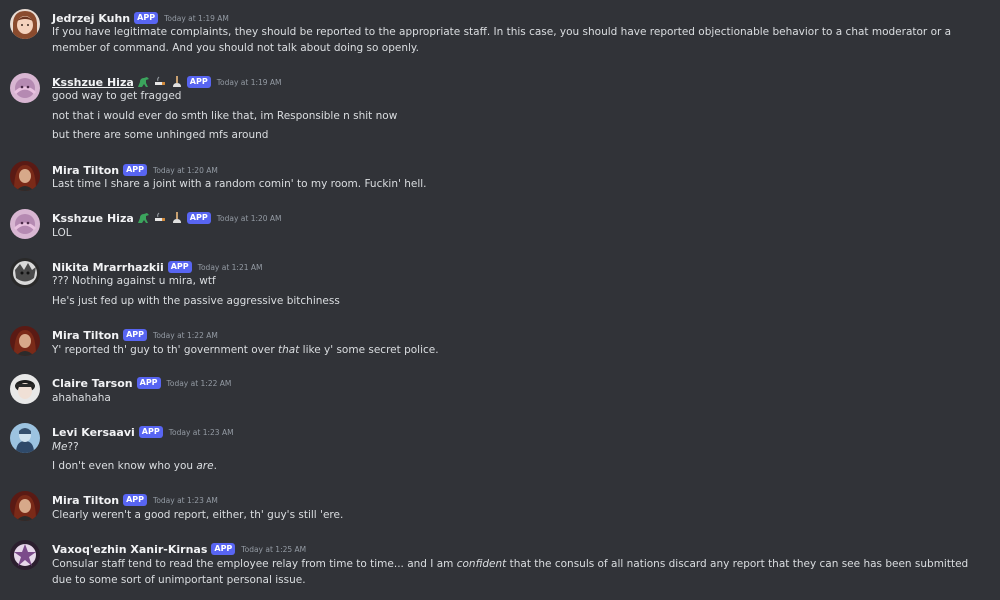  What do you see at coordinates (60, 447) in the screenshot?
I see `emphasized-text: Me` at bounding box center [60, 447].